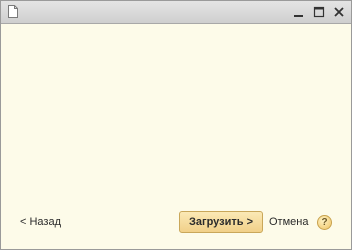 The width and height of the screenshot is (352, 250). I want to click on close-button, so click(339, 12).